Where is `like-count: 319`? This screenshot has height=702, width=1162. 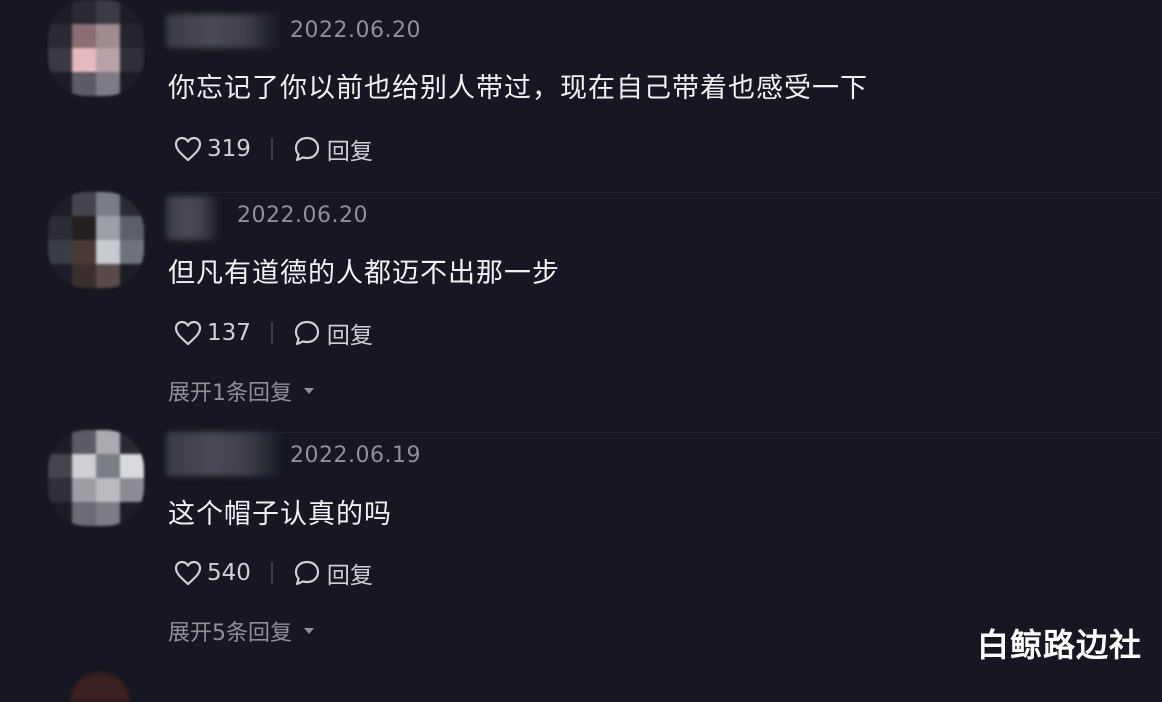
like-count: 319 is located at coordinates (229, 149).